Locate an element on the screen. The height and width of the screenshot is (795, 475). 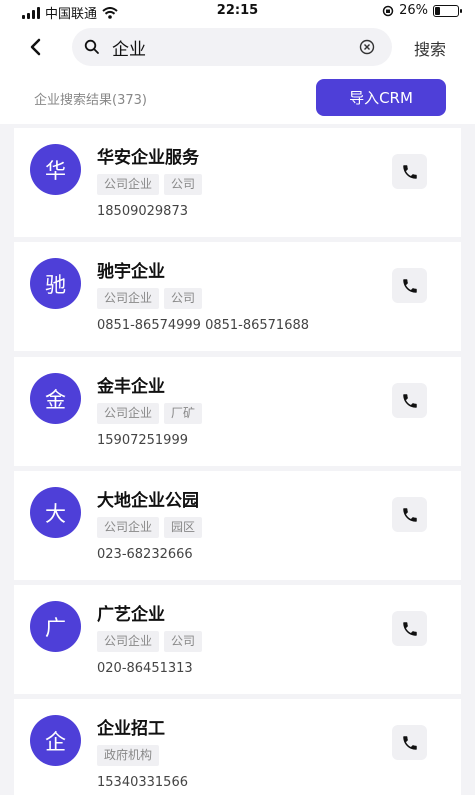
company-name: 广艺企业 is located at coordinates (131, 615).